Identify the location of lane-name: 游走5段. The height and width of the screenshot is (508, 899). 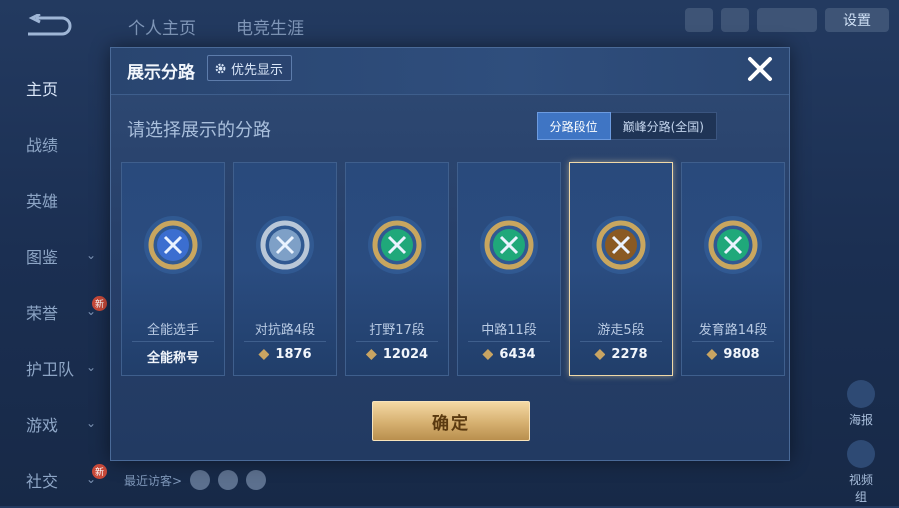
(621, 330).